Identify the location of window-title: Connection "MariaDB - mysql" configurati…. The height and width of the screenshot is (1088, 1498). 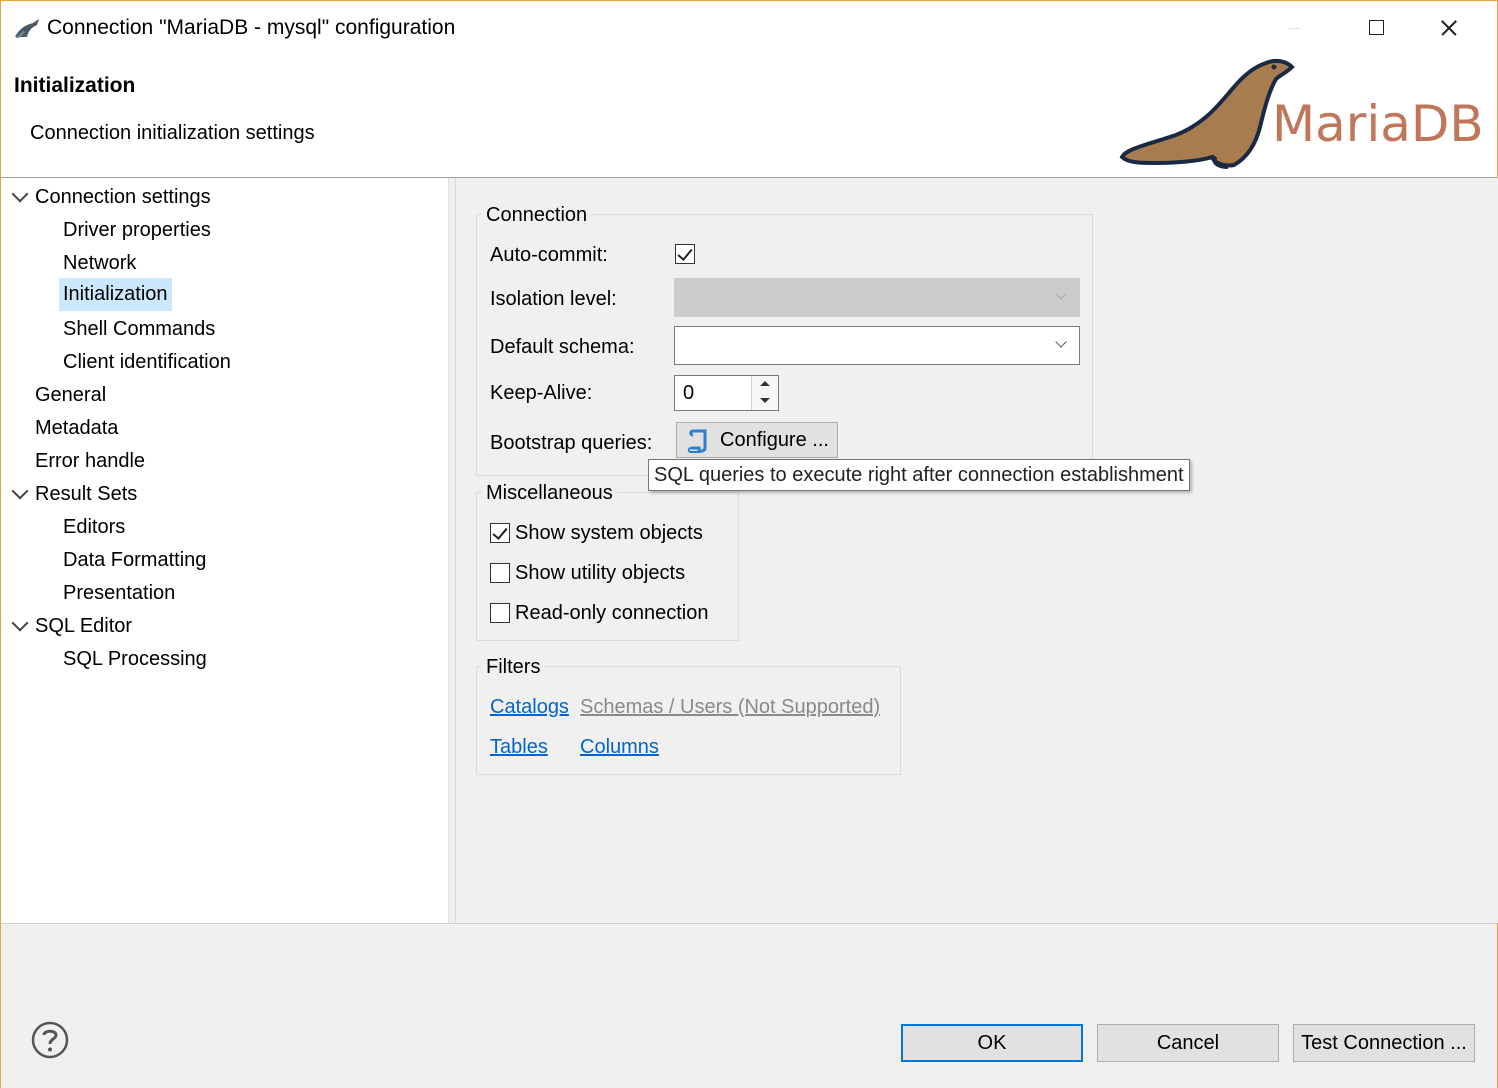
(251, 27).